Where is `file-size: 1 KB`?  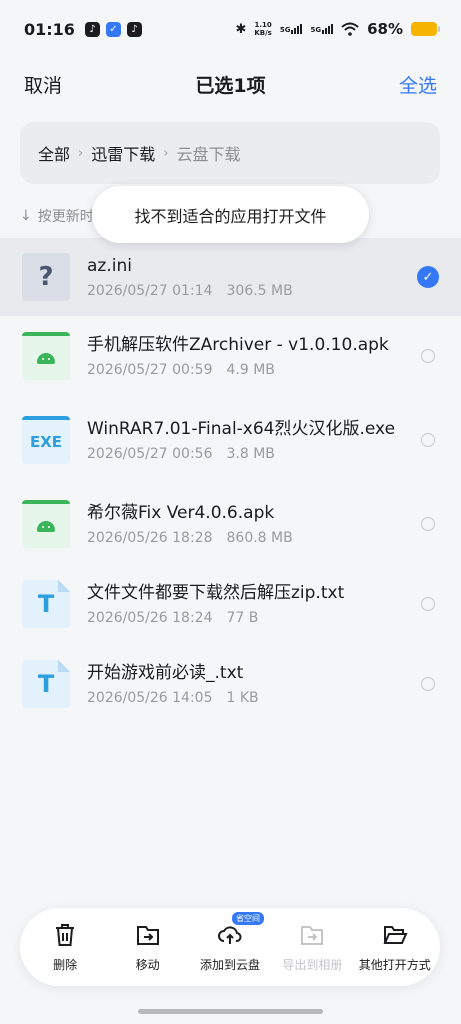 file-size: 1 KB is located at coordinates (242, 697).